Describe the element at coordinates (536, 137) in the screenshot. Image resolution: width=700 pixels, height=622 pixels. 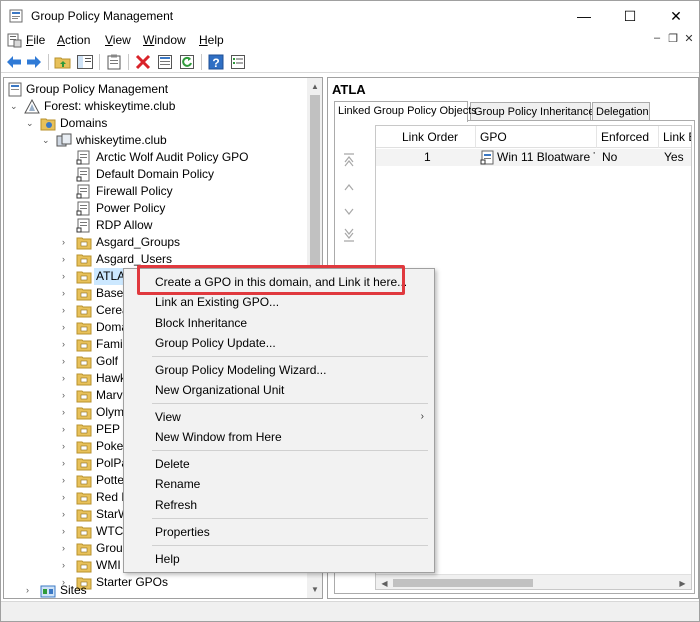
I see `col-gpo: GPO` at that location.